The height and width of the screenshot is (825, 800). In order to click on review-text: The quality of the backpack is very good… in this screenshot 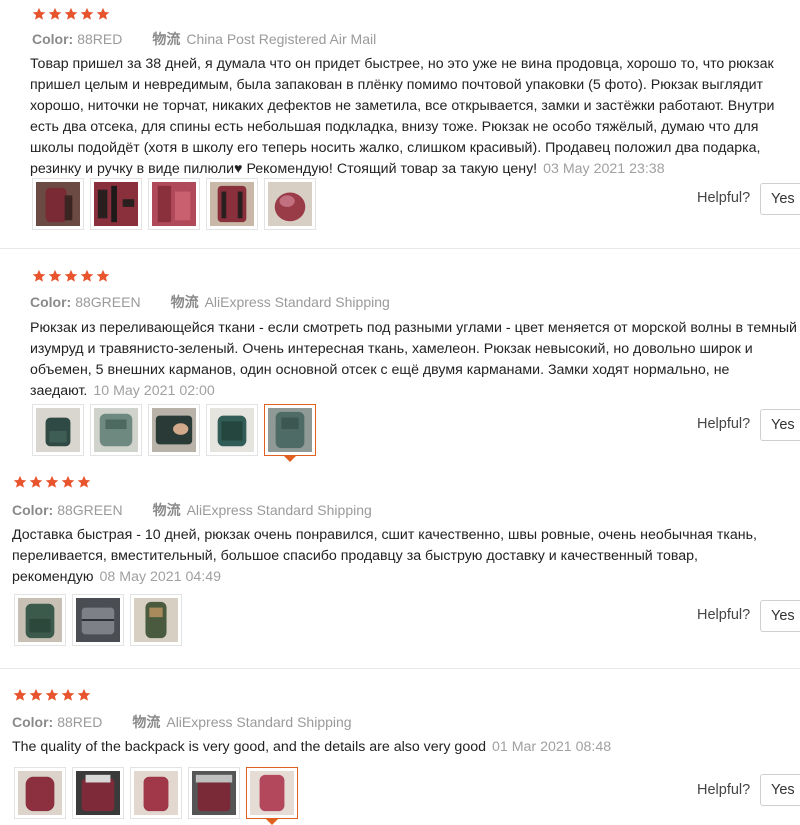, I will do `click(406, 747)`.